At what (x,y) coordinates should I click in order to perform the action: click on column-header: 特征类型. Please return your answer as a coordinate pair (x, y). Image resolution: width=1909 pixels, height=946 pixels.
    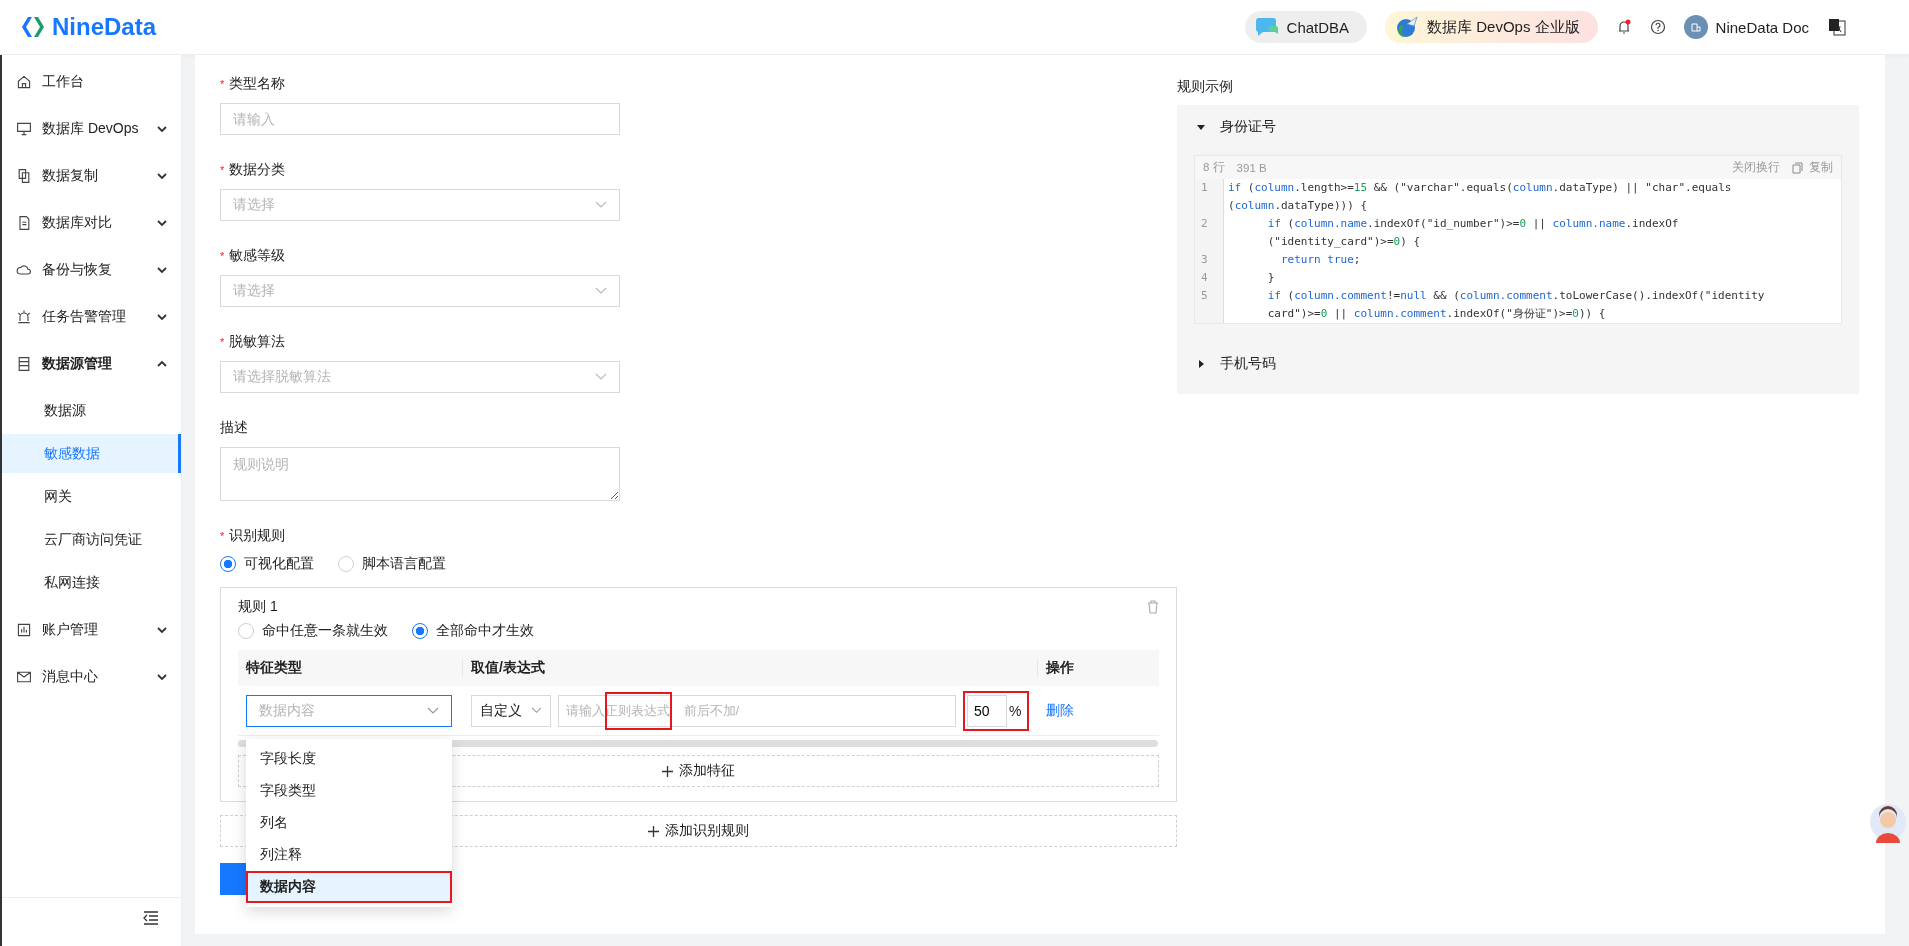
    Looking at the image, I should click on (350, 668).